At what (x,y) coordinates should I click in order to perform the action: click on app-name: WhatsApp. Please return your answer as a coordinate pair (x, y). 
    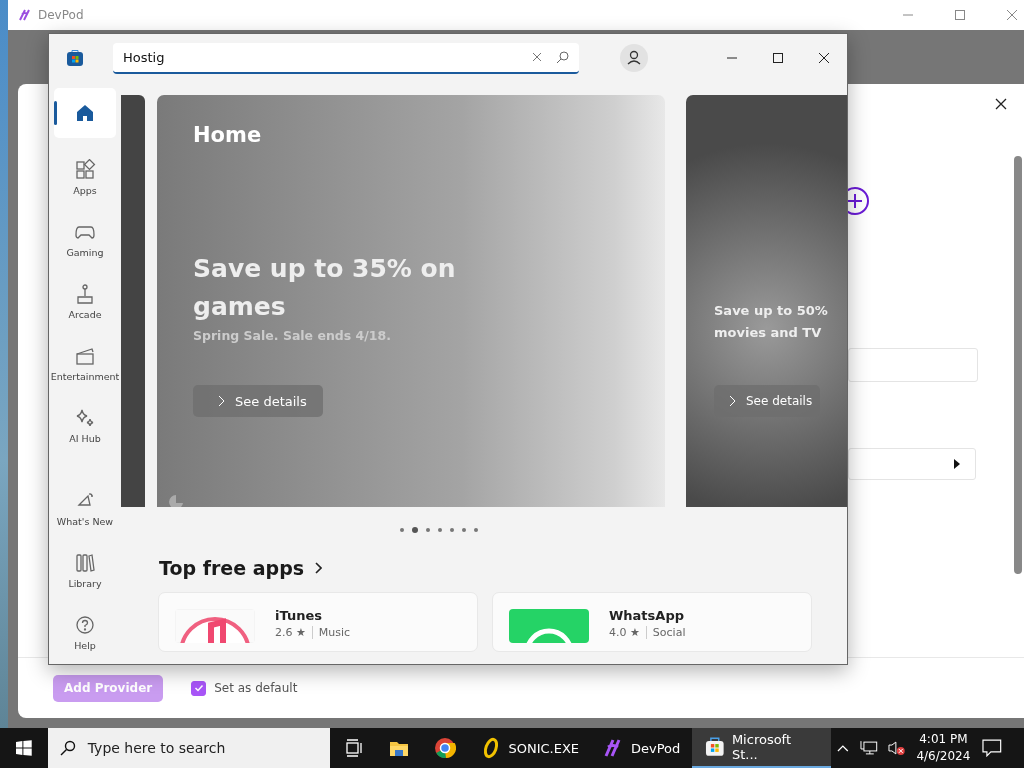
    Looking at the image, I should click on (647, 615).